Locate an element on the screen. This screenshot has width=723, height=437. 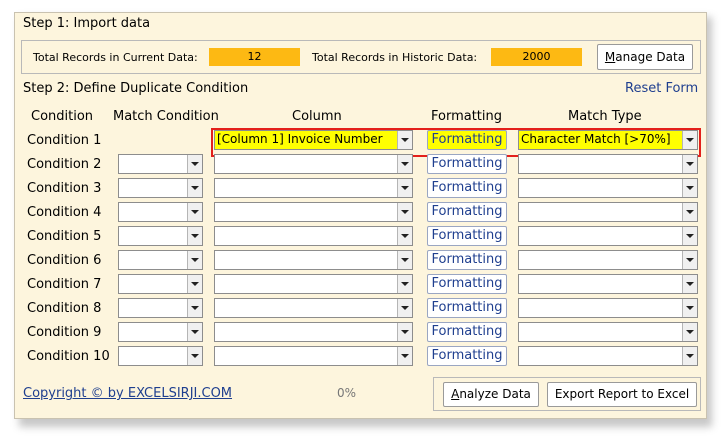
copyright-link: Copyright © by EXCELSIRJI.COM is located at coordinates (127, 393).